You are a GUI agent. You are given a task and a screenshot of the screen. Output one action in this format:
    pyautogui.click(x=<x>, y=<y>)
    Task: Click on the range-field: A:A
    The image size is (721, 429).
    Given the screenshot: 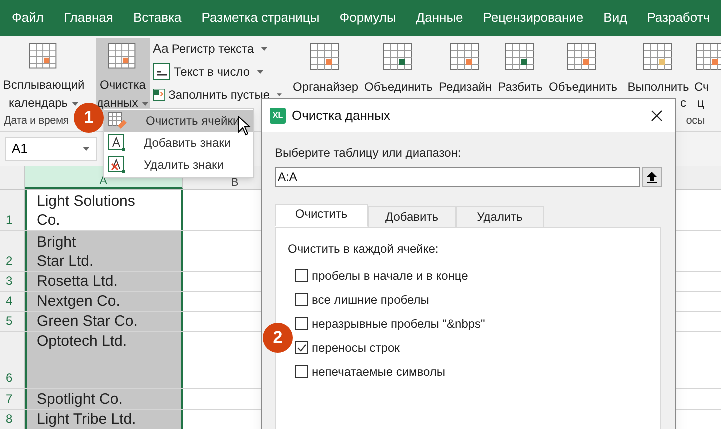 What is the action you would take?
    pyautogui.click(x=457, y=177)
    